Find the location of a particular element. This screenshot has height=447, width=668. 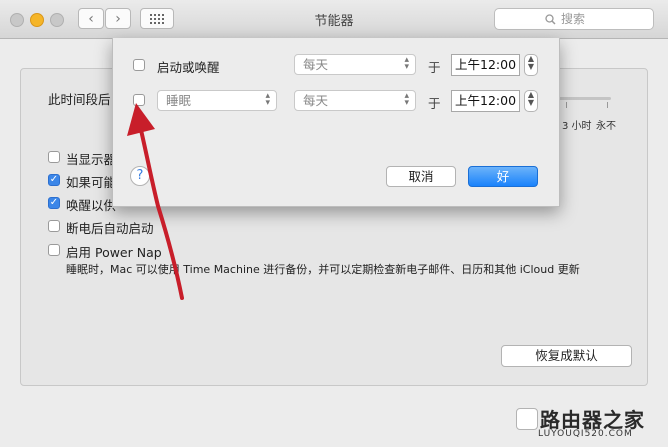

option-label: 当显示器 is located at coordinates (91, 159).